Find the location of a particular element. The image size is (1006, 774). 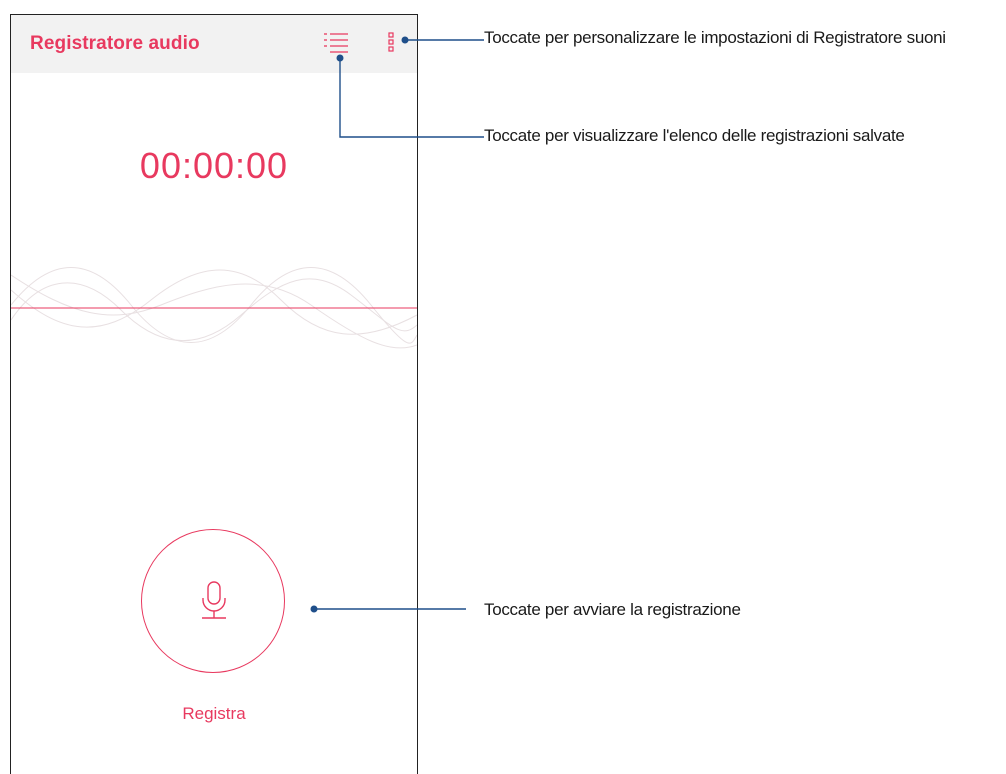

settings-menu-button is located at coordinates (392, 43).